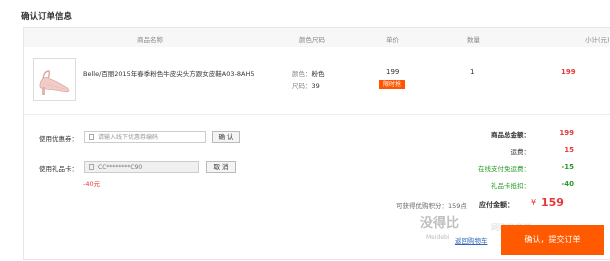 The width and height of the screenshot is (610, 261). I want to click on goods-total-label: 商品总金额：, so click(510, 135).